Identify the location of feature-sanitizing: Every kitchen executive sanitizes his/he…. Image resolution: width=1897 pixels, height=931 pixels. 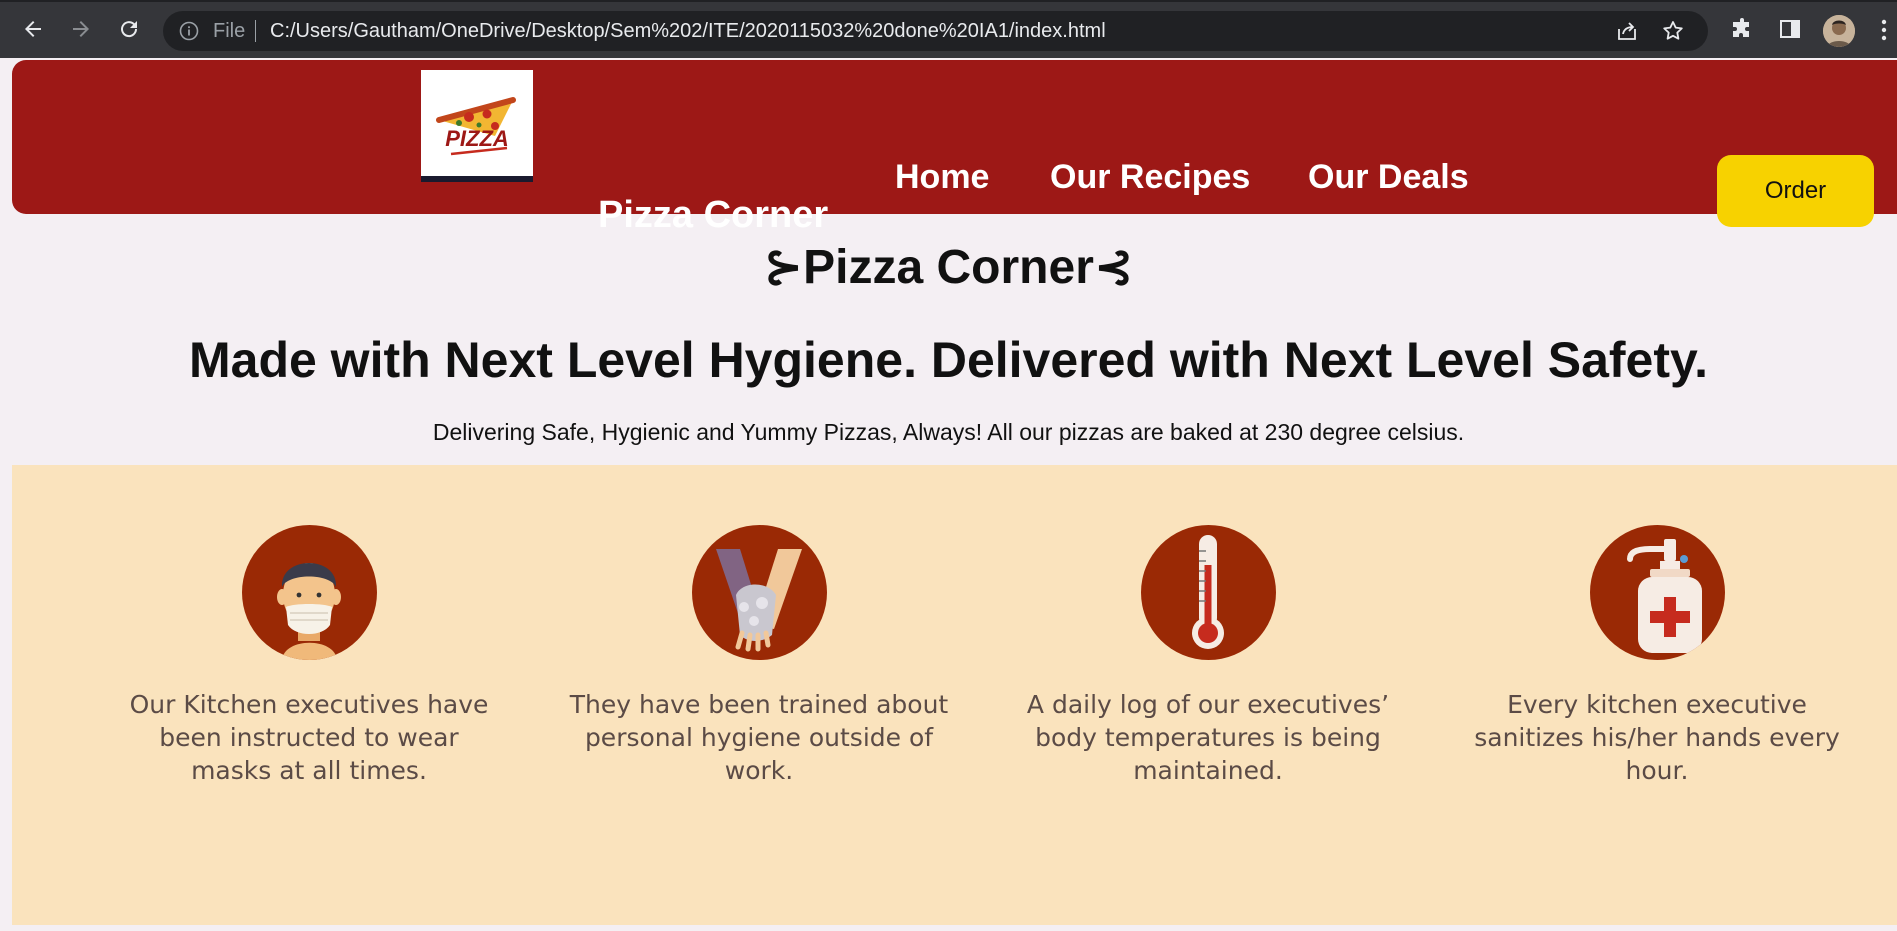
(1657, 656).